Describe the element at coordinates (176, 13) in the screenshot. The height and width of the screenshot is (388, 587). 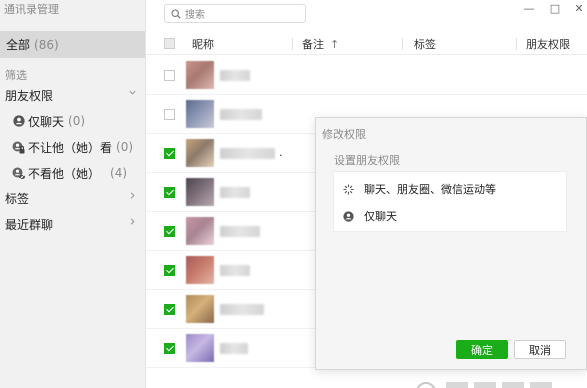
I see `search-icon` at that location.